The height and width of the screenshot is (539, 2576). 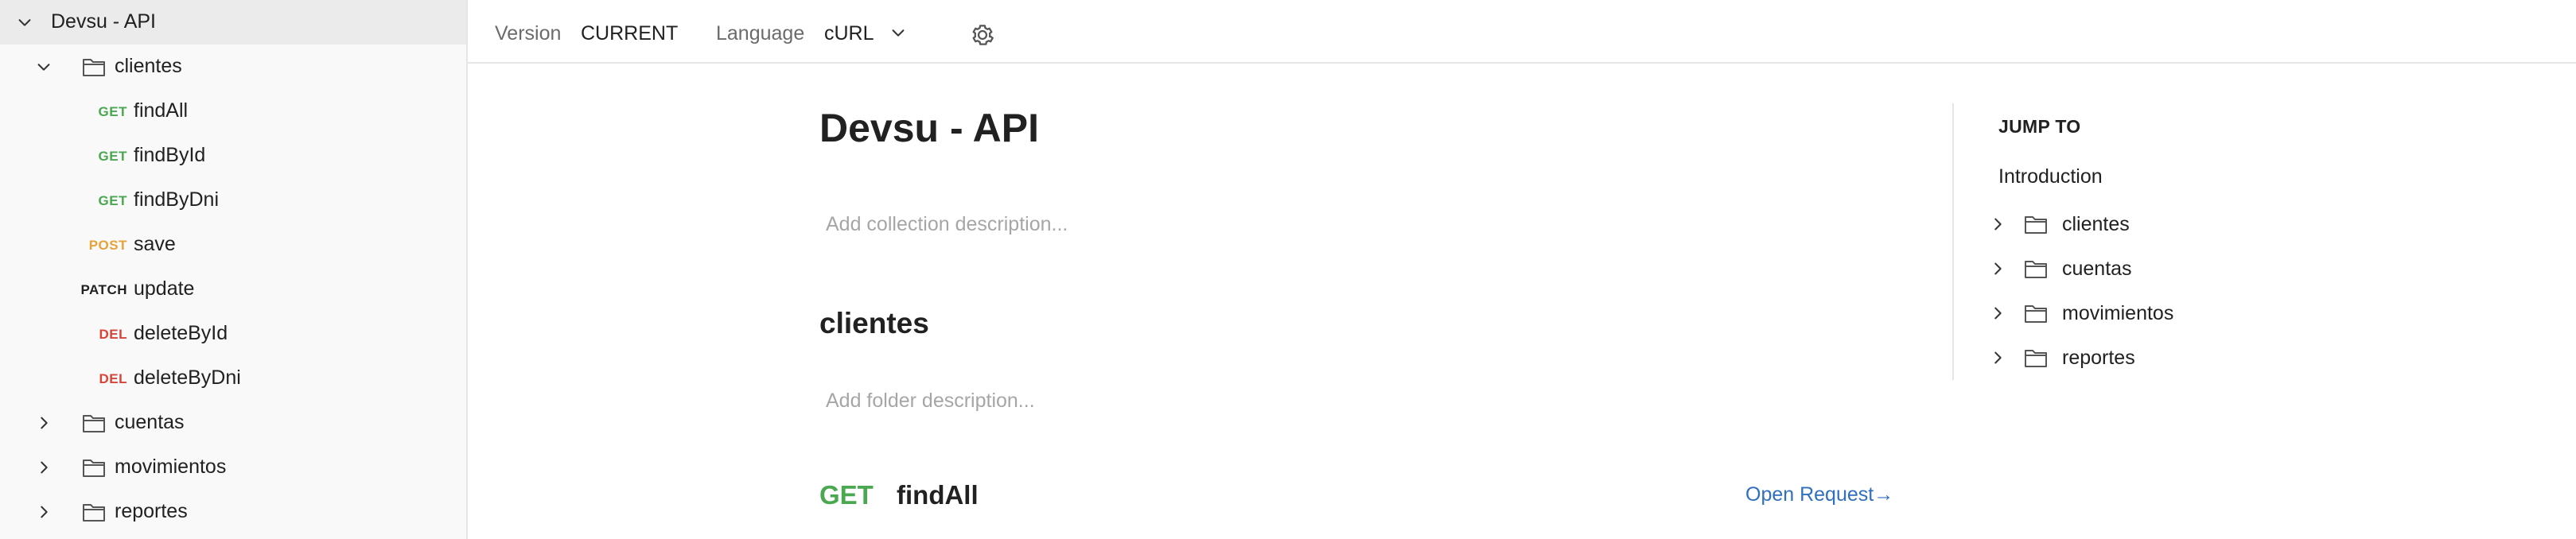 I want to click on sidebar-request-save: POST save, so click(x=233, y=245).